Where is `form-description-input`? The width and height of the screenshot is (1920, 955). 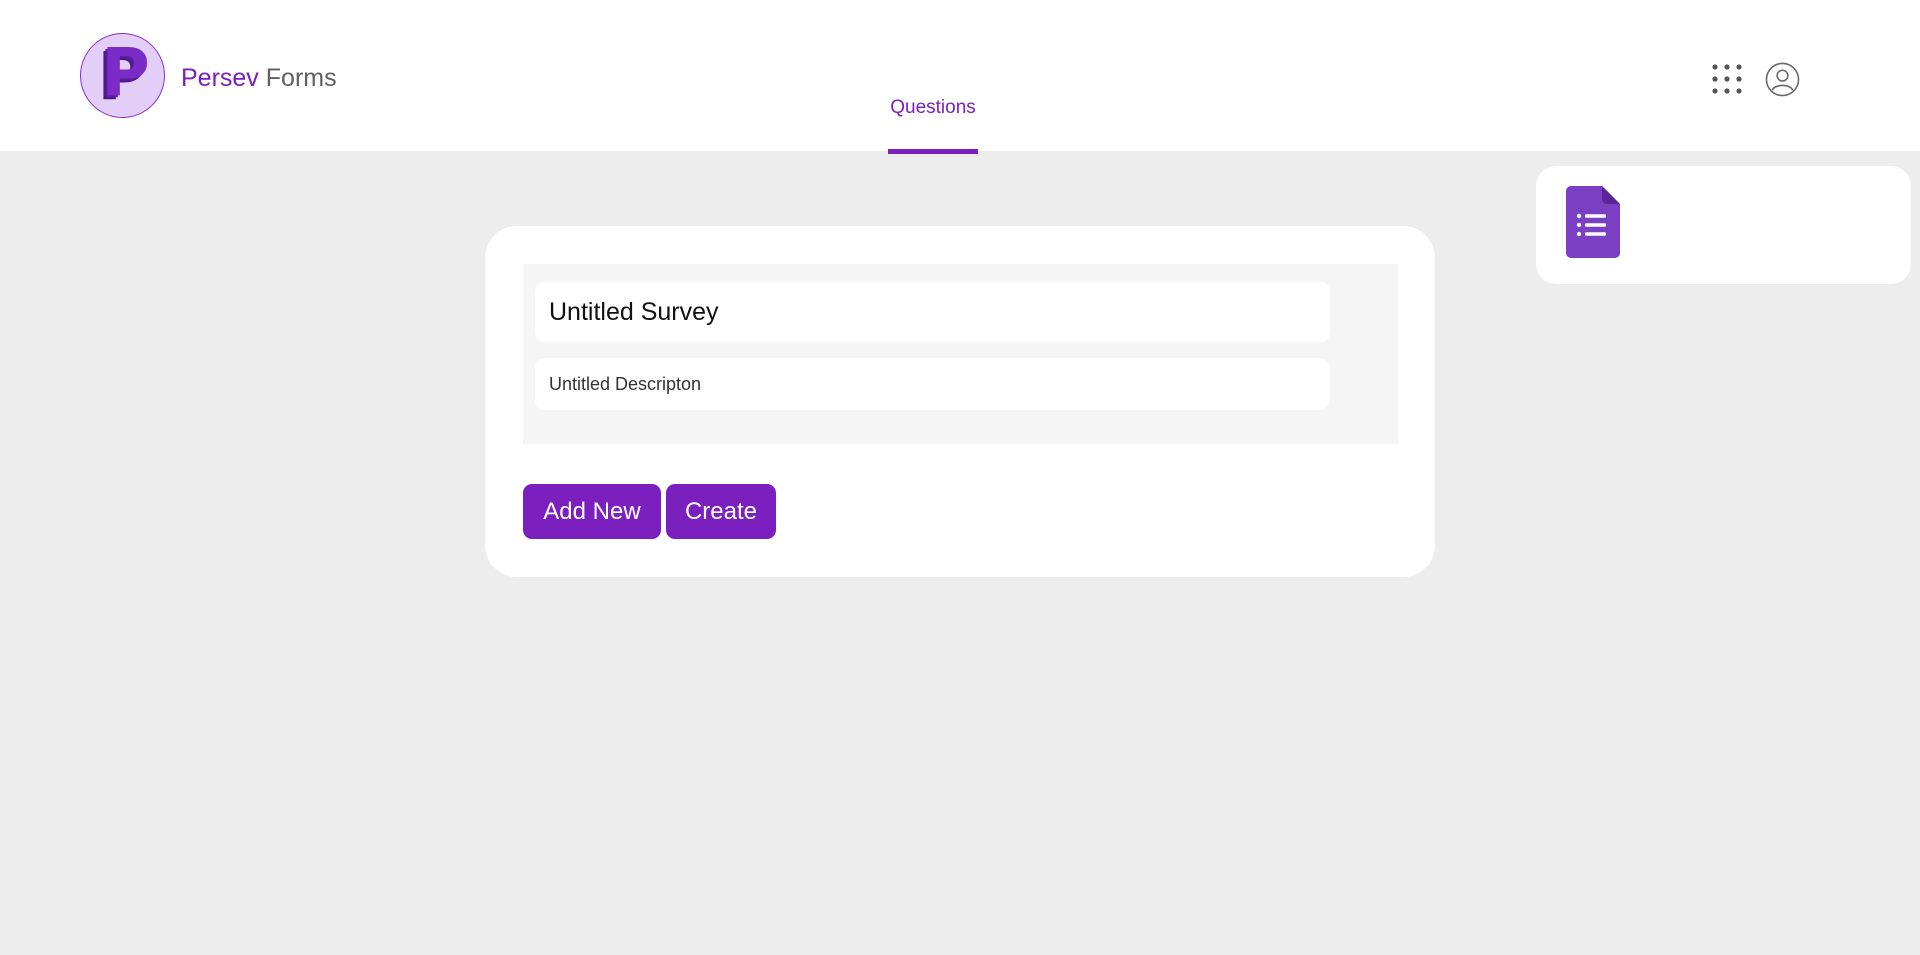
form-description-input is located at coordinates (932, 384).